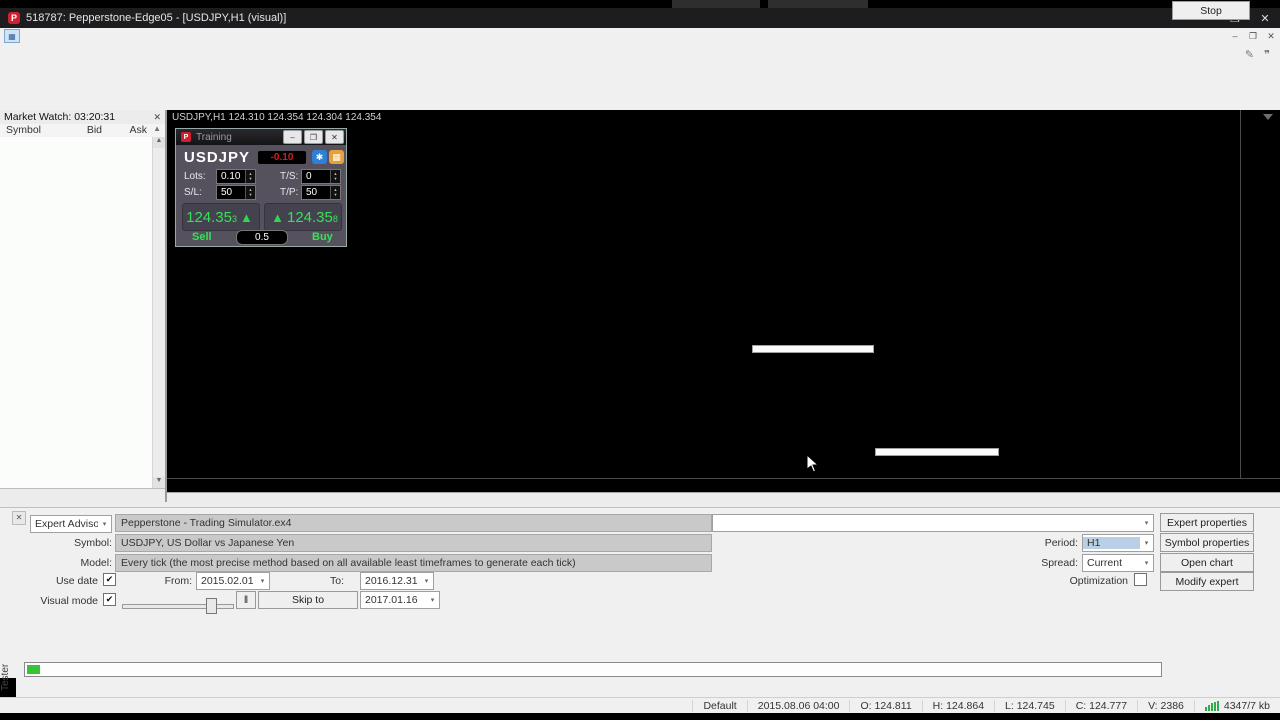 The image size is (1280, 720). I want to click on spread-display: 0.5, so click(262, 237).